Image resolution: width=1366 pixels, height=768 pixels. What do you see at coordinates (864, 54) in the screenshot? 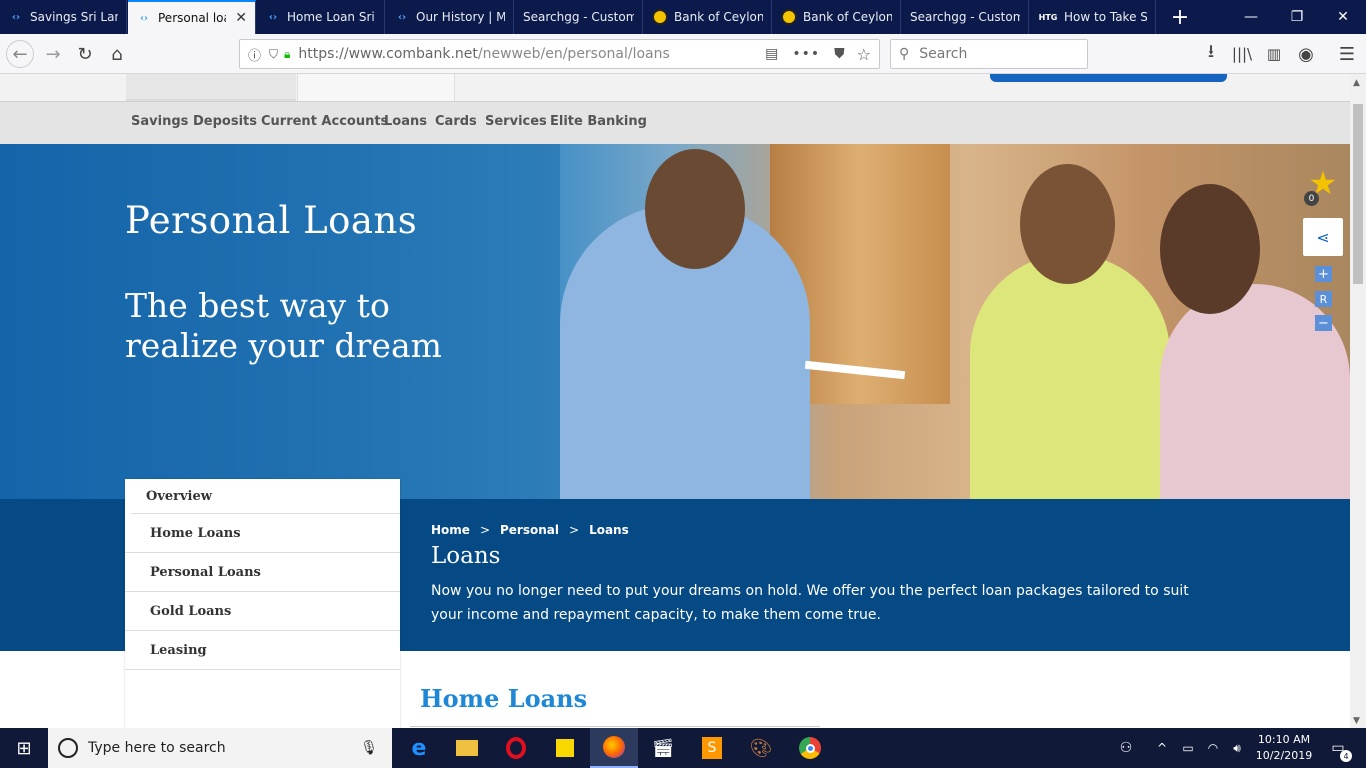
I see `bookmark-star-icon: ☆` at bounding box center [864, 54].